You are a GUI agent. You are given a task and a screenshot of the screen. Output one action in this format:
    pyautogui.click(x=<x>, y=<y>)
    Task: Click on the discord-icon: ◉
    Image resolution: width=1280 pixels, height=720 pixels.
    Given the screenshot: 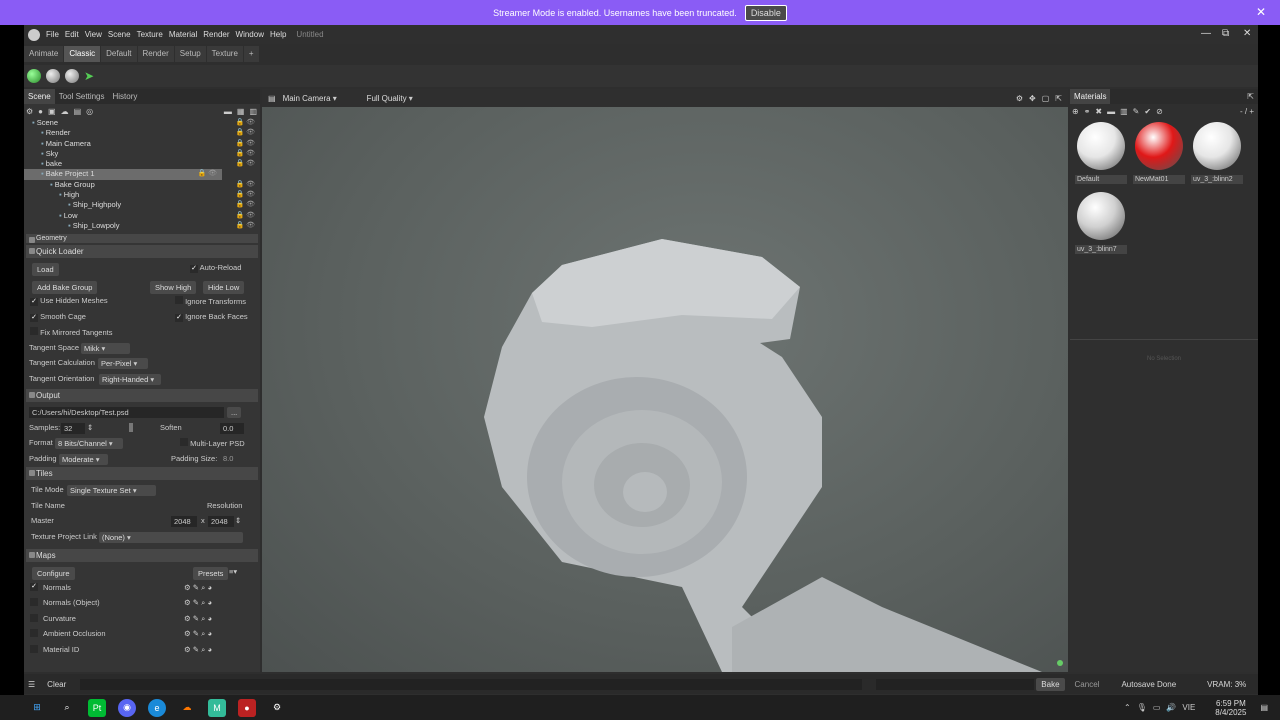 What is the action you would take?
    pyautogui.click(x=127, y=707)
    